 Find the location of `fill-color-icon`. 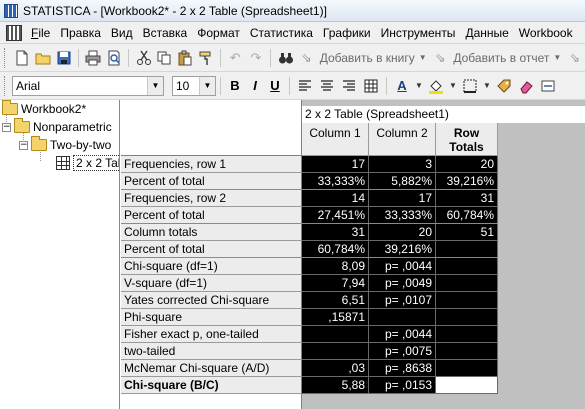

fill-color-icon is located at coordinates (436, 86).